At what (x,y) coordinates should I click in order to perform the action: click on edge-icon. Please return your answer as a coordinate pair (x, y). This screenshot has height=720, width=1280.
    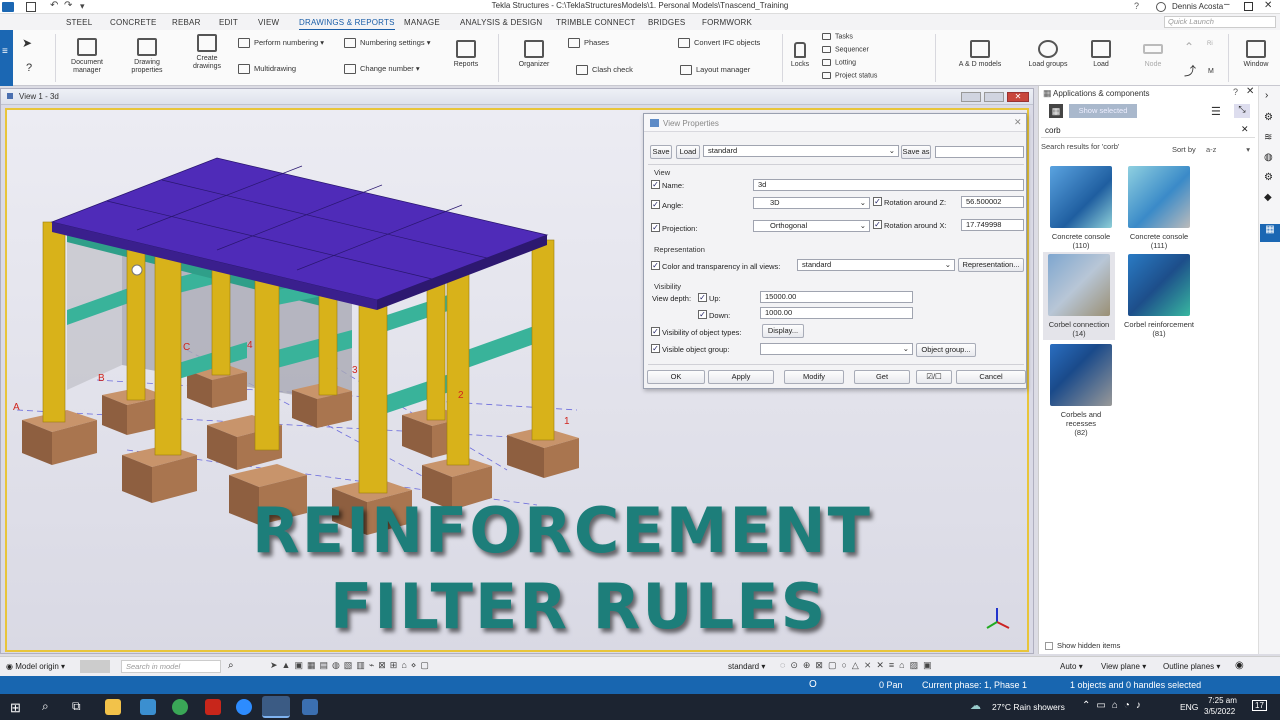
    Looking at the image, I should click on (148, 707).